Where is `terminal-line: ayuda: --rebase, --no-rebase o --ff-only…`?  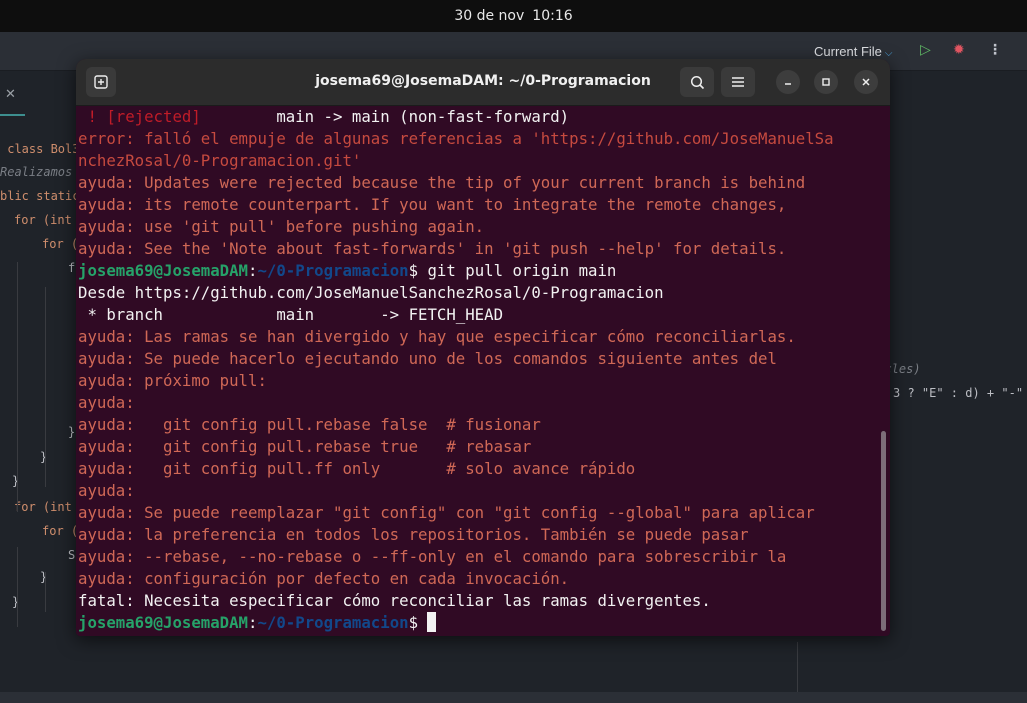 terminal-line: ayuda: --rebase, --no-rebase o --ff-only… is located at coordinates (478, 557).